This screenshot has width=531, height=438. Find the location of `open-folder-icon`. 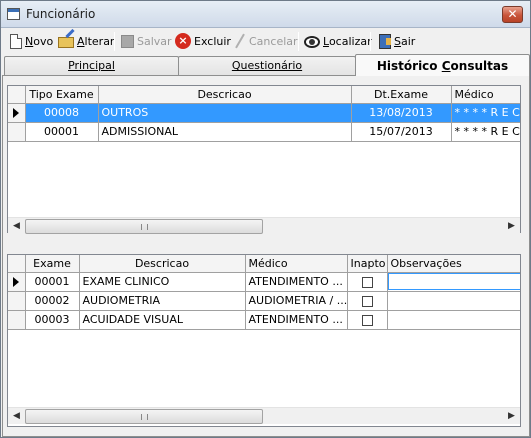

open-folder-icon is located at coordinates (66, 42).